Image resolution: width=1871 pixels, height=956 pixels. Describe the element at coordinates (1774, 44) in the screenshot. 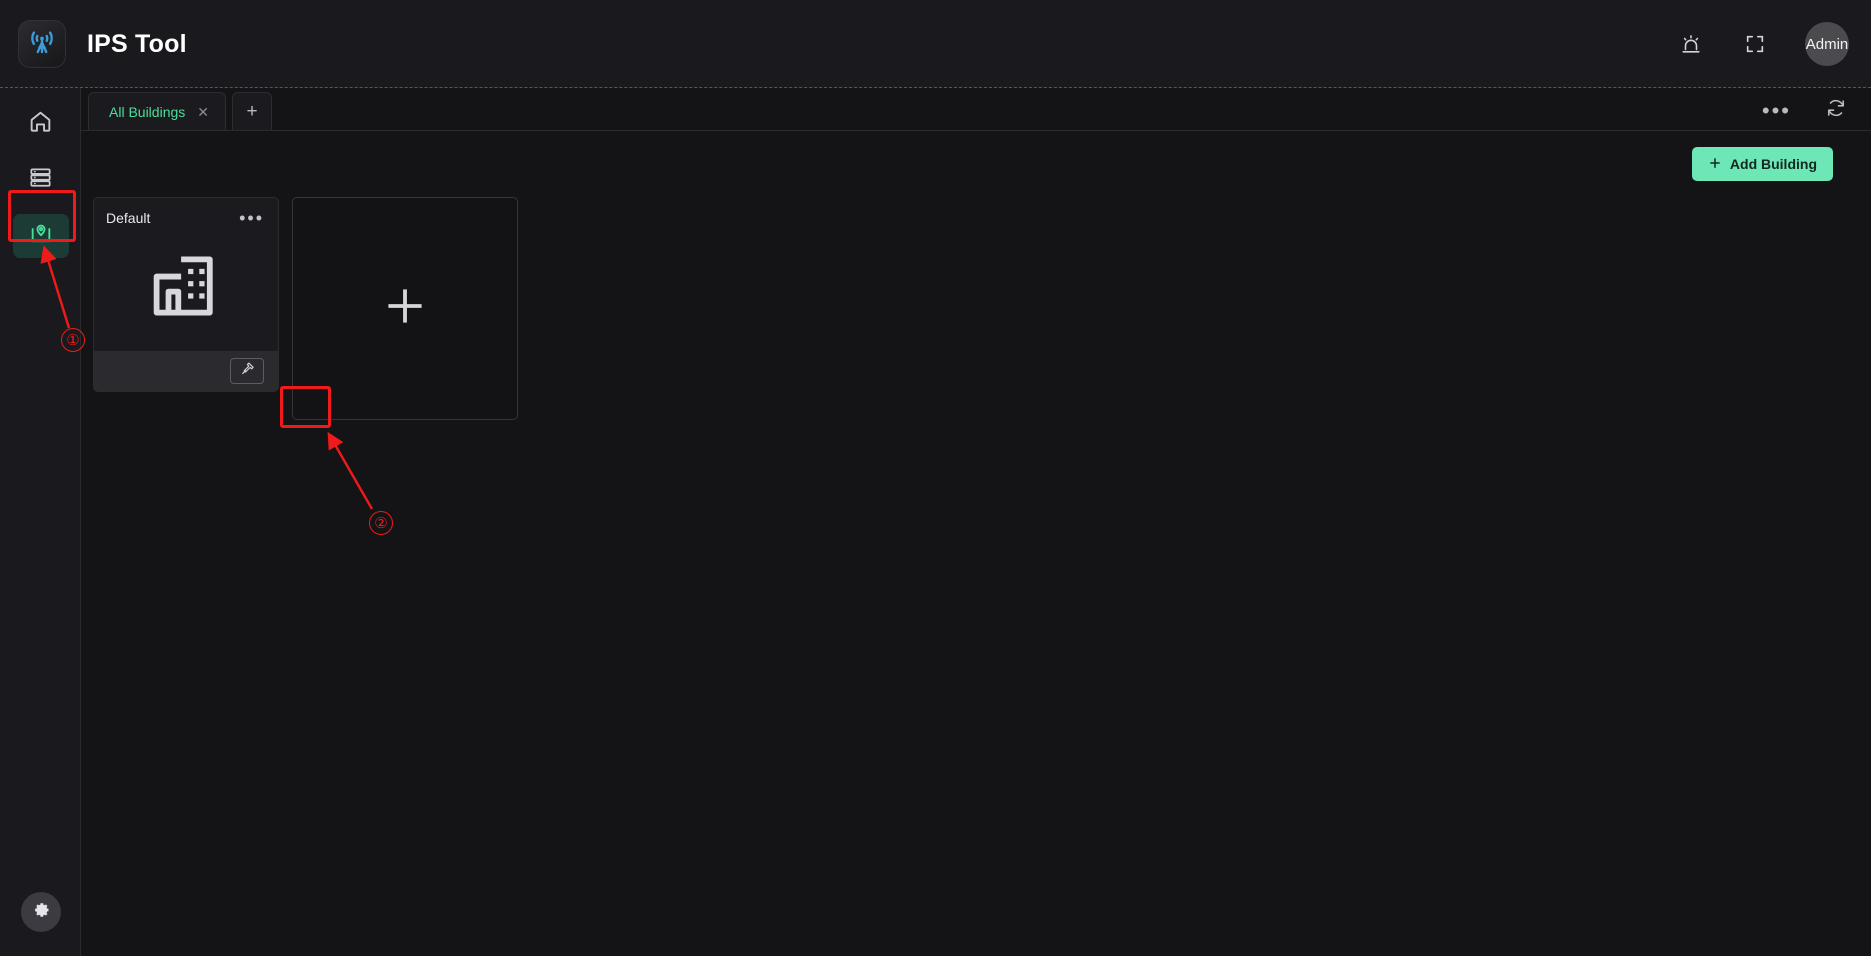

I see `header-actions: Admin` at that location.